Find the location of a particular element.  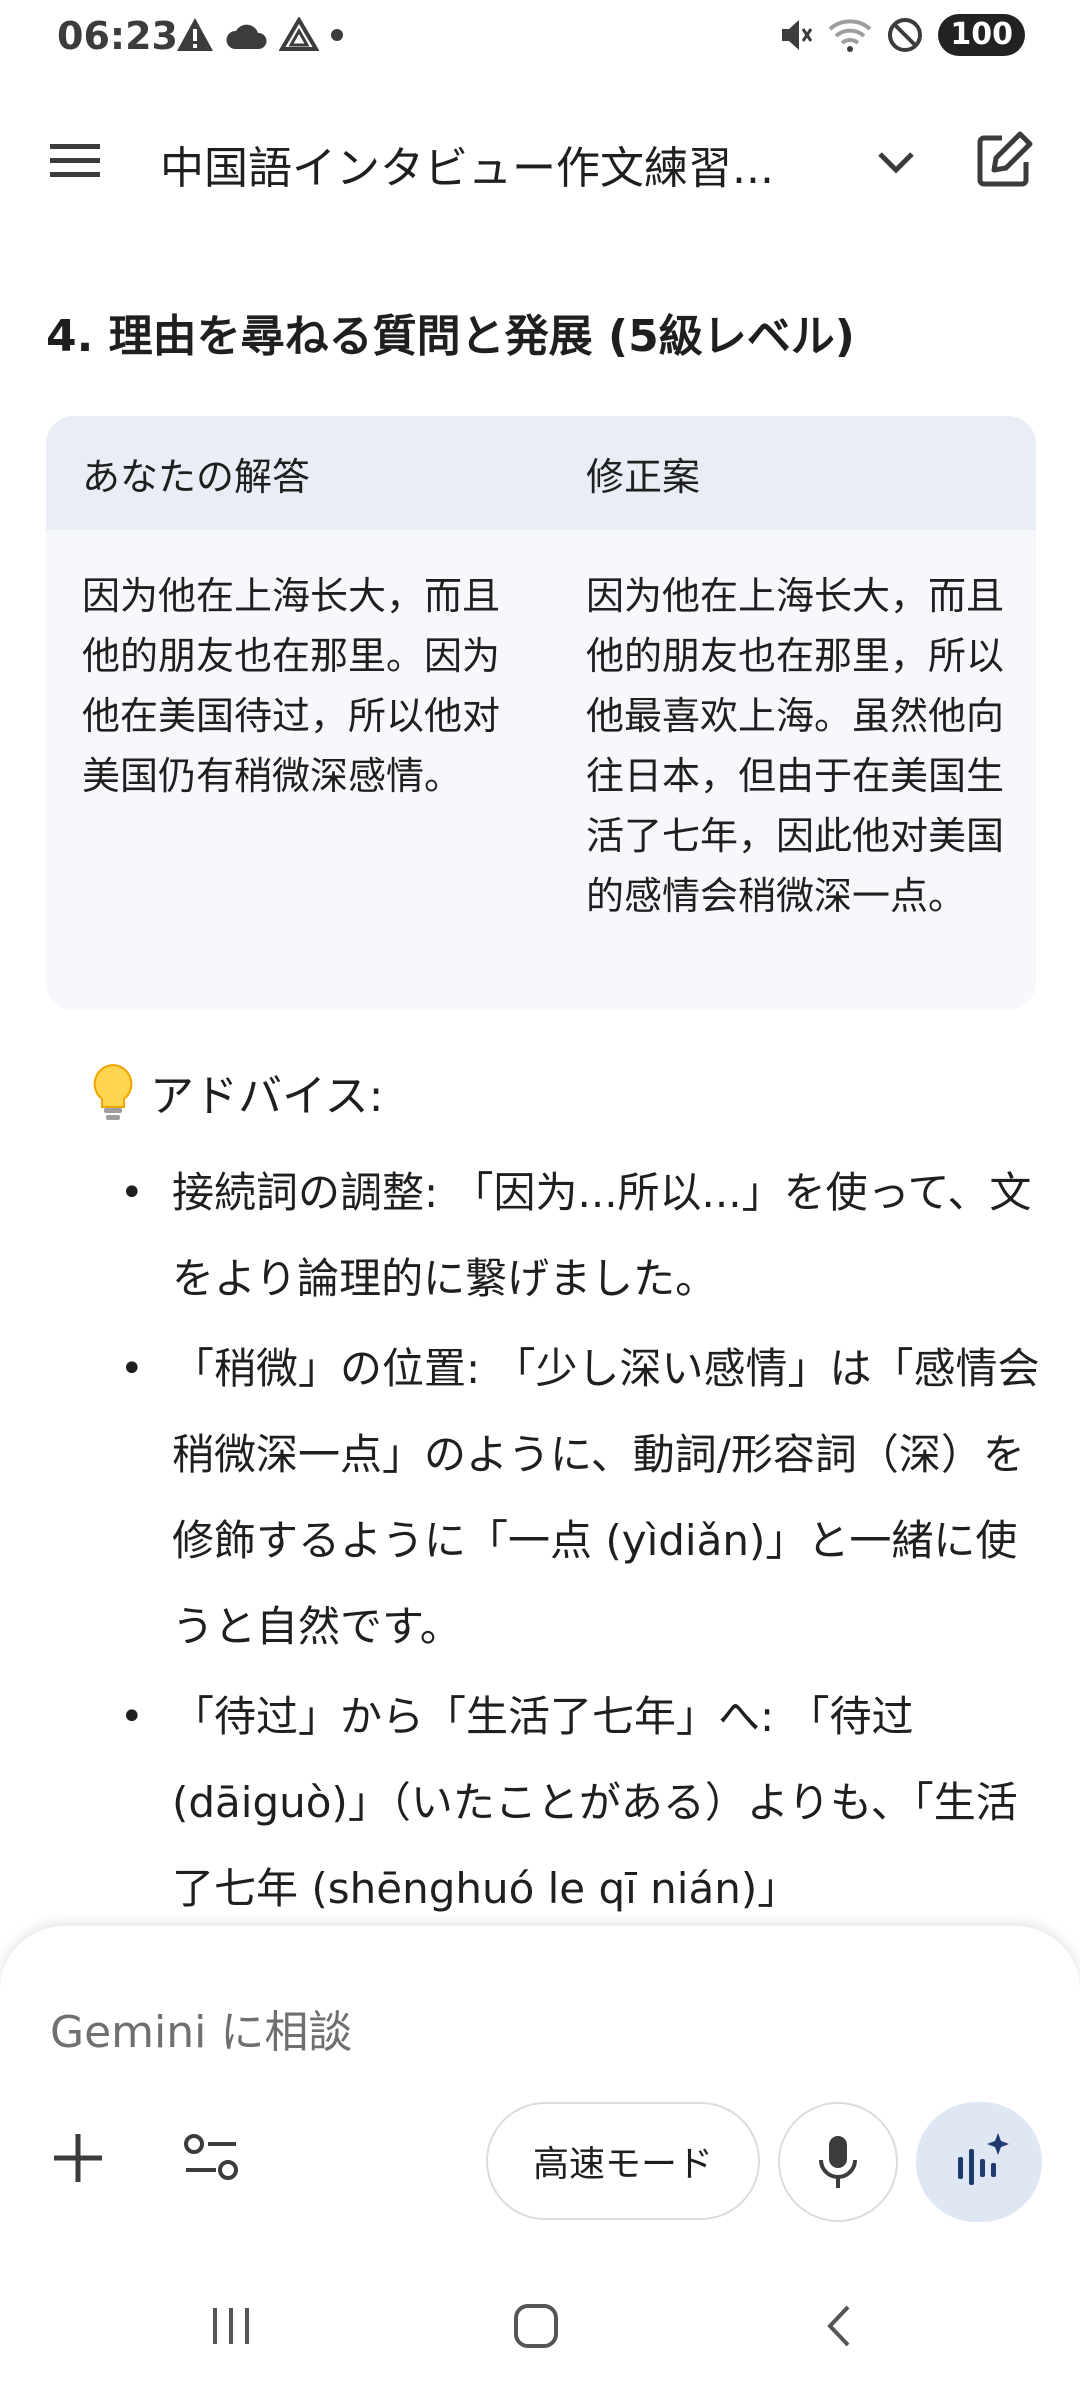

new-chat-button is located at coordinates (1004, 160).